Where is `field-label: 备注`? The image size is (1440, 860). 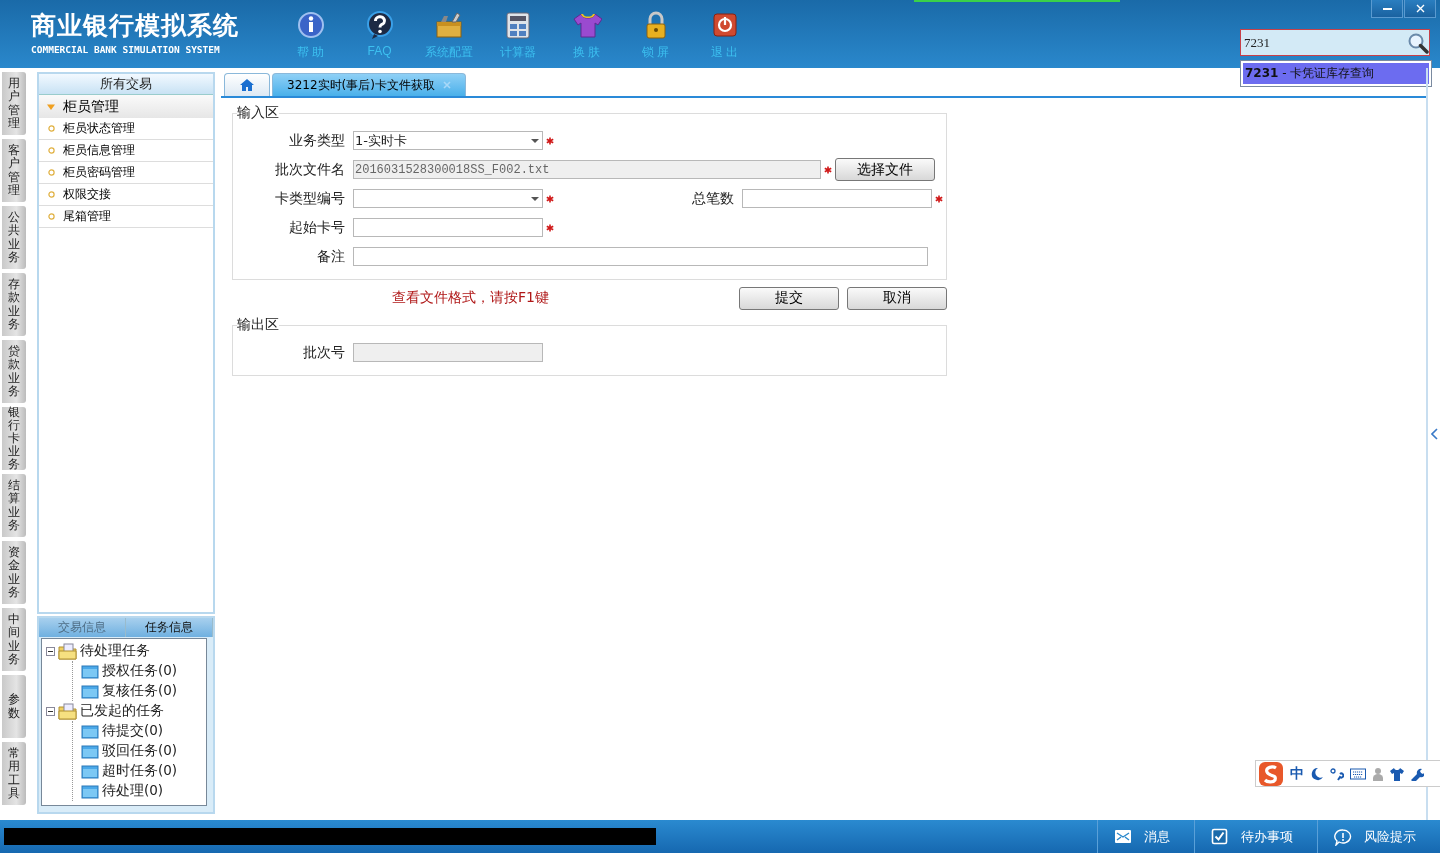
field-label: 备注 is located at coordinates (330, 256).